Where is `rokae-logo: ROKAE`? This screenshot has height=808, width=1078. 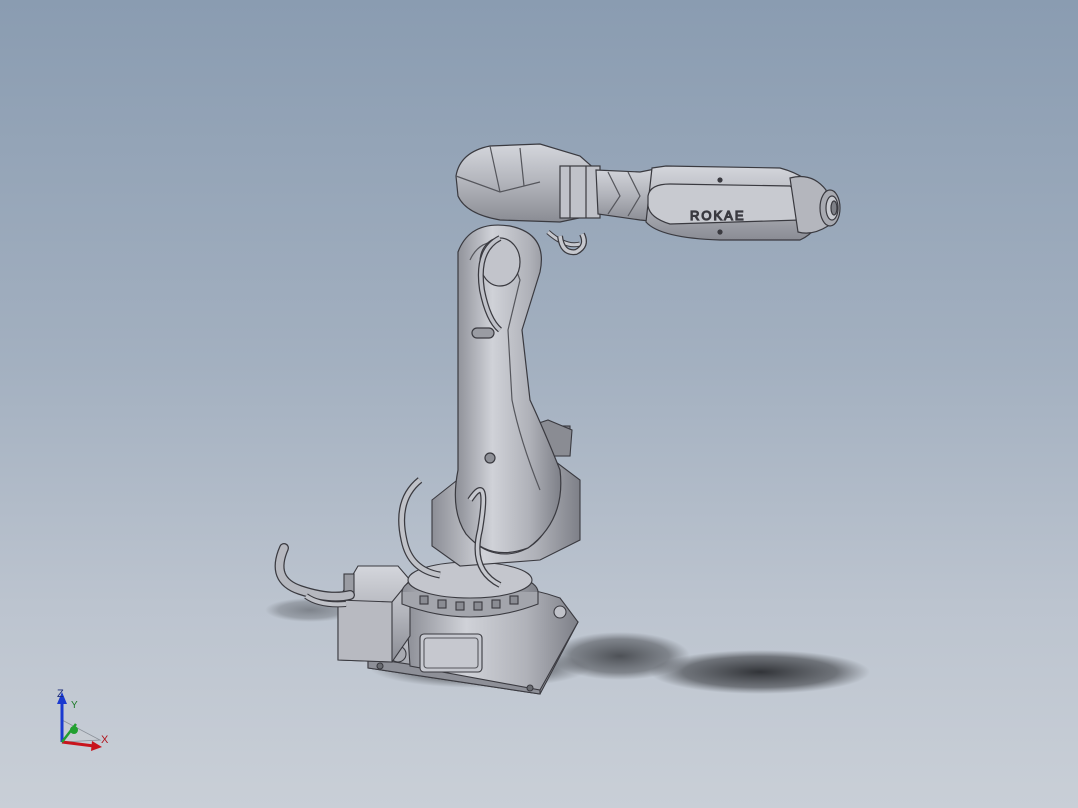
rokae-logo: ROKAE is located at coordinates (718, 215).